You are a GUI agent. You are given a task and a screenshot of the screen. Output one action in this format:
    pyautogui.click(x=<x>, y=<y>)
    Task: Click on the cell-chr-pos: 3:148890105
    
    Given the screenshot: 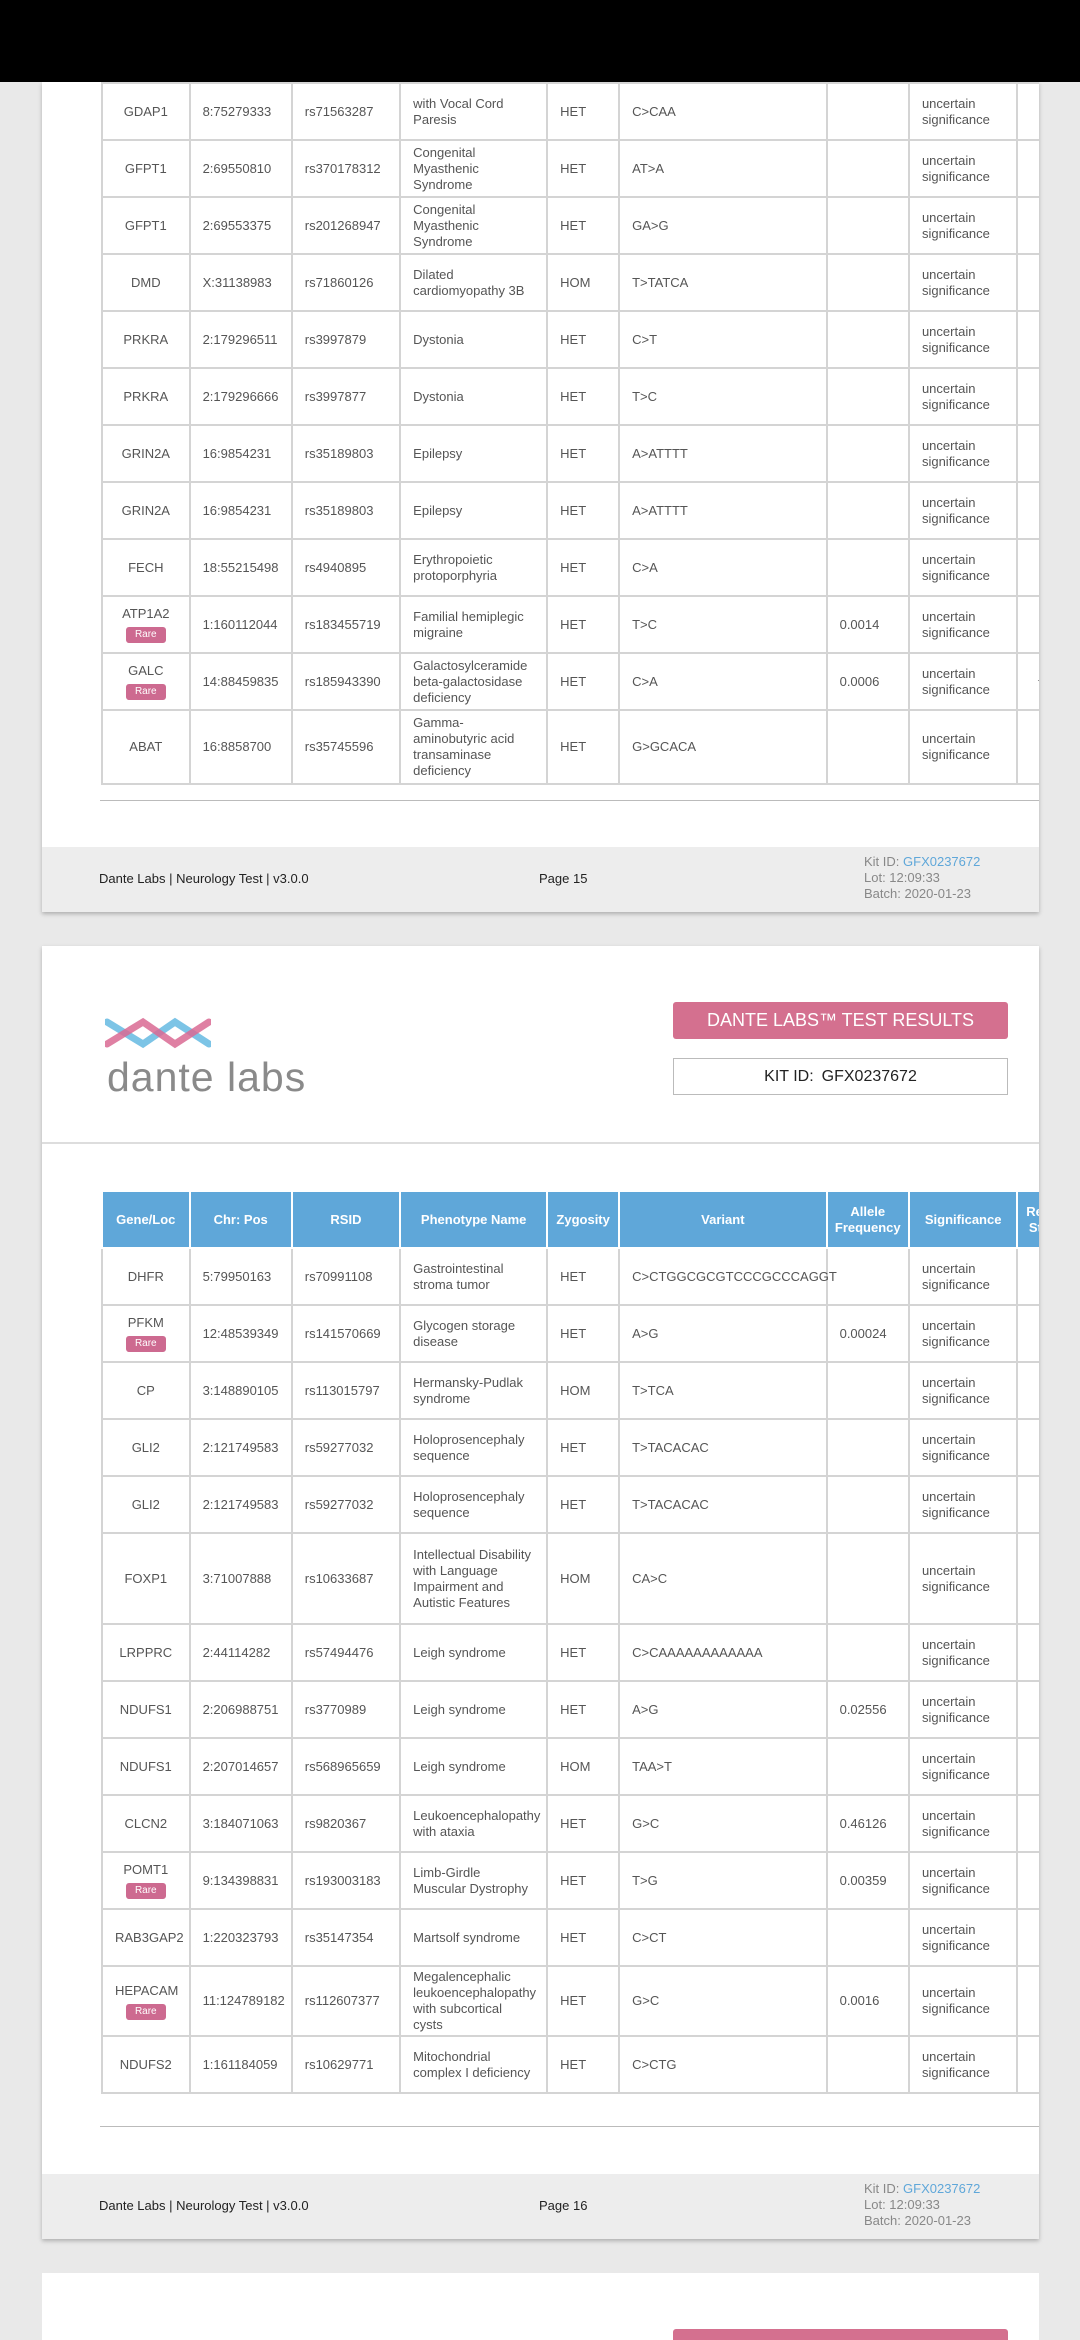 What is the action you would take?
    pyautogui.click(x=240, y=1390)
    